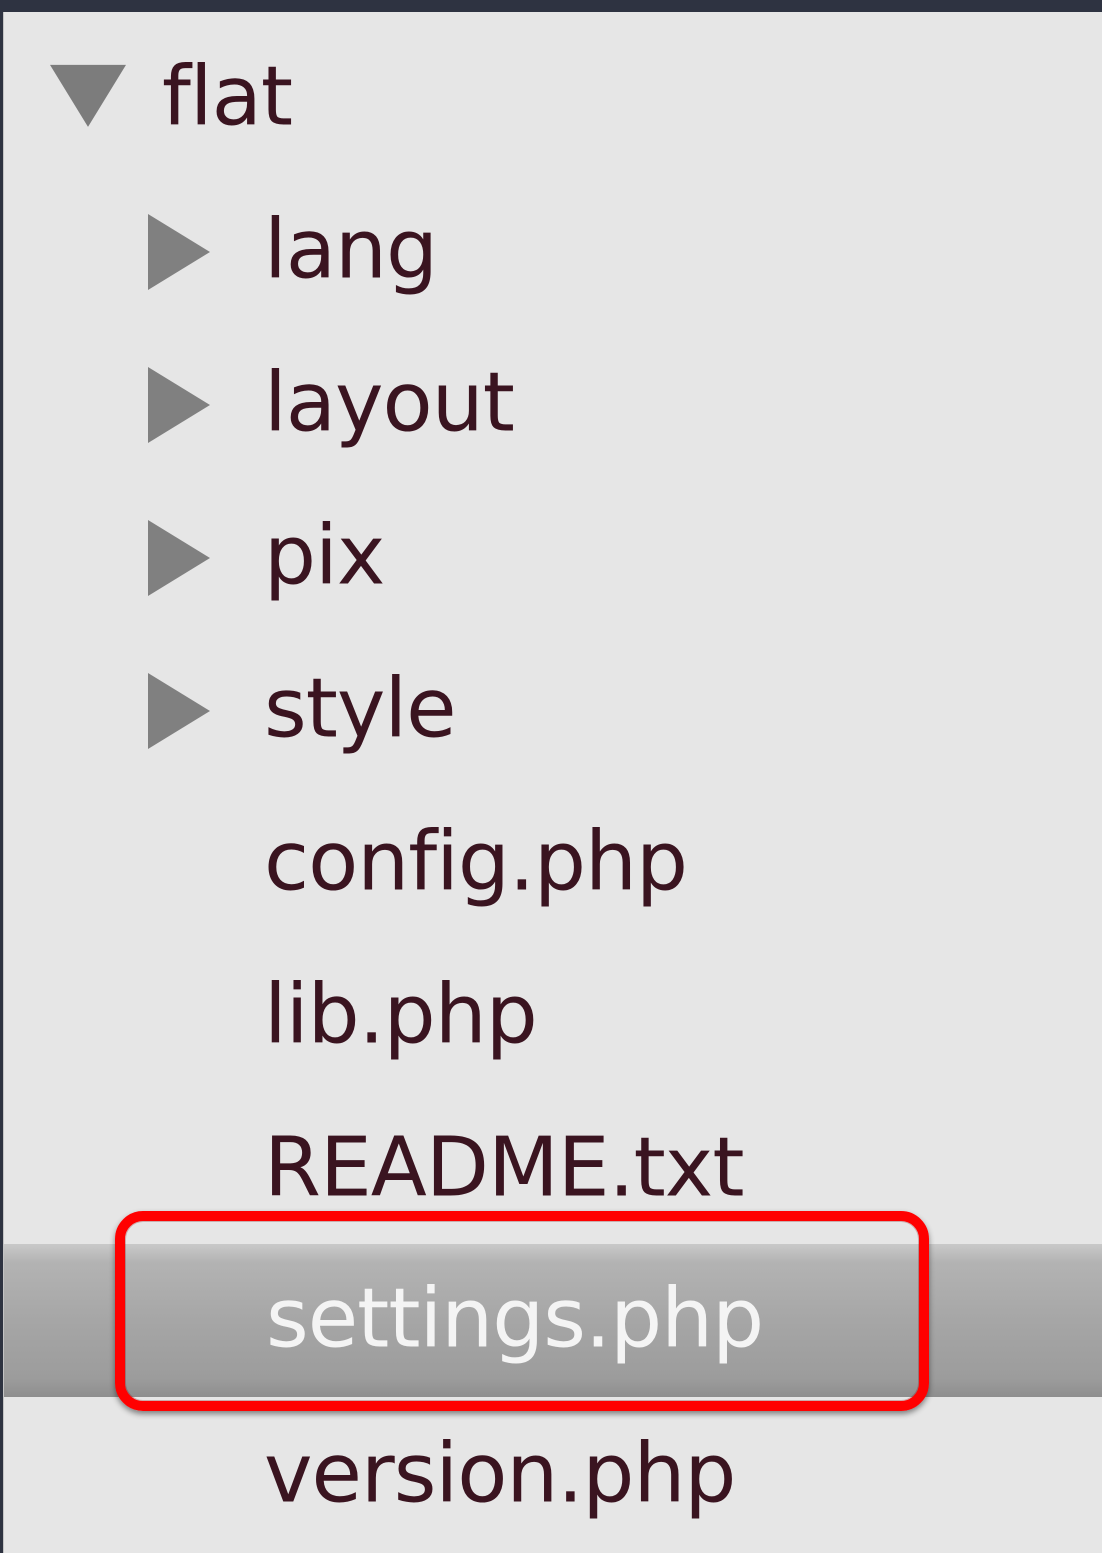 This screenshot has height=1553, width=1102. What do you see at coordinates (500, 1473) in the screenshot?
I see `tree-item-label: version.php` at bounding box center [500, 1473].